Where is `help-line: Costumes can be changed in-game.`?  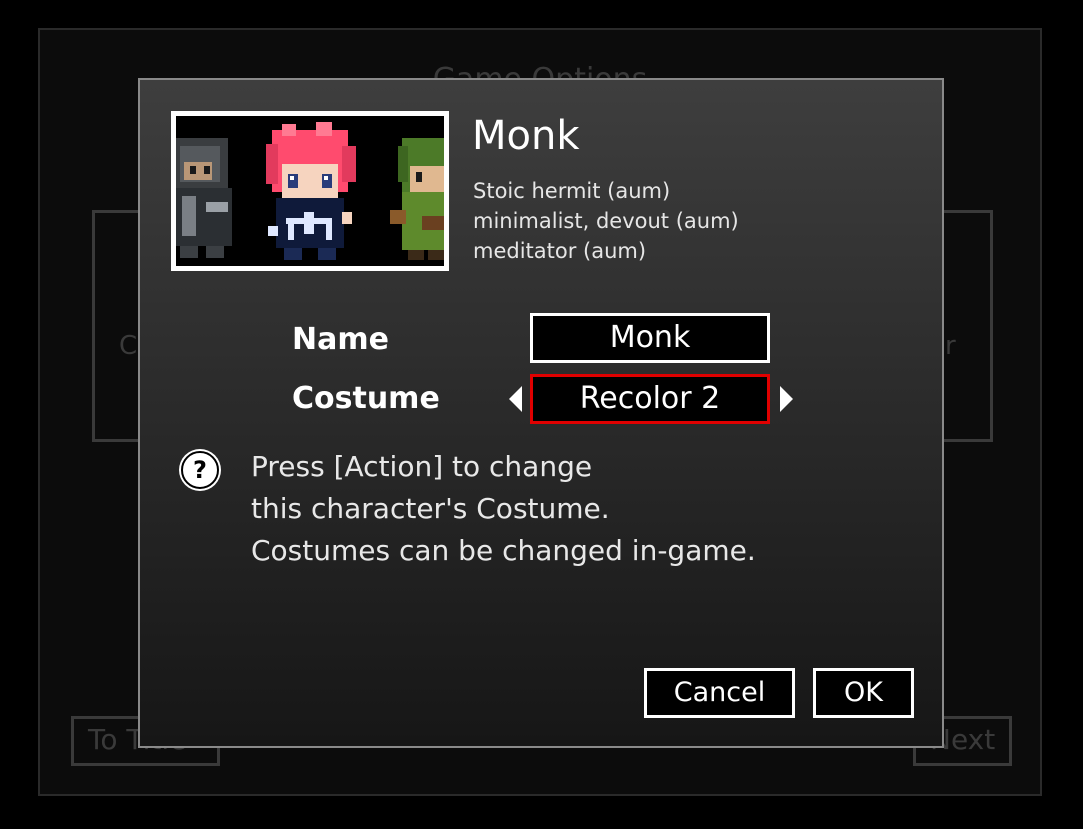 help-line: Costumes can be changed in-game. is located at coordinates (503, 550).